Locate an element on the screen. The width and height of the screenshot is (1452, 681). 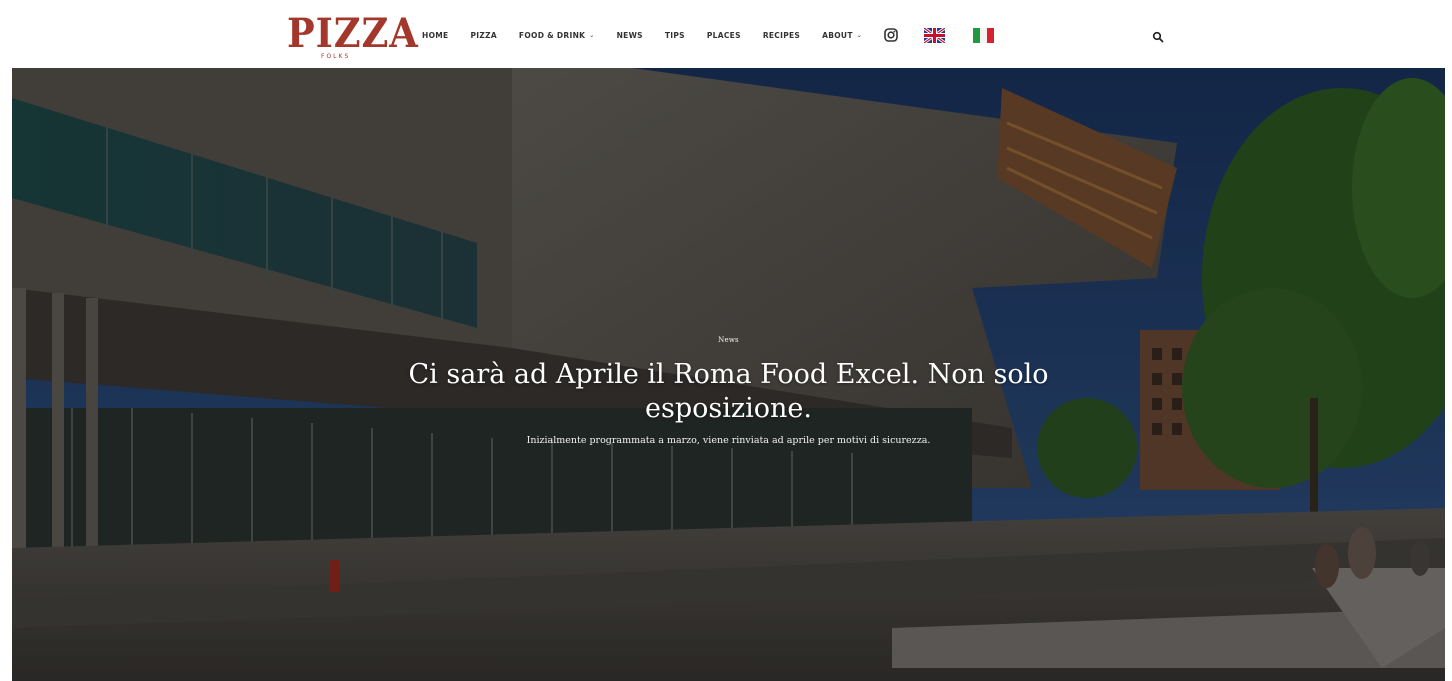
nav-label: PIZZA is located at coordinates (483, 35).